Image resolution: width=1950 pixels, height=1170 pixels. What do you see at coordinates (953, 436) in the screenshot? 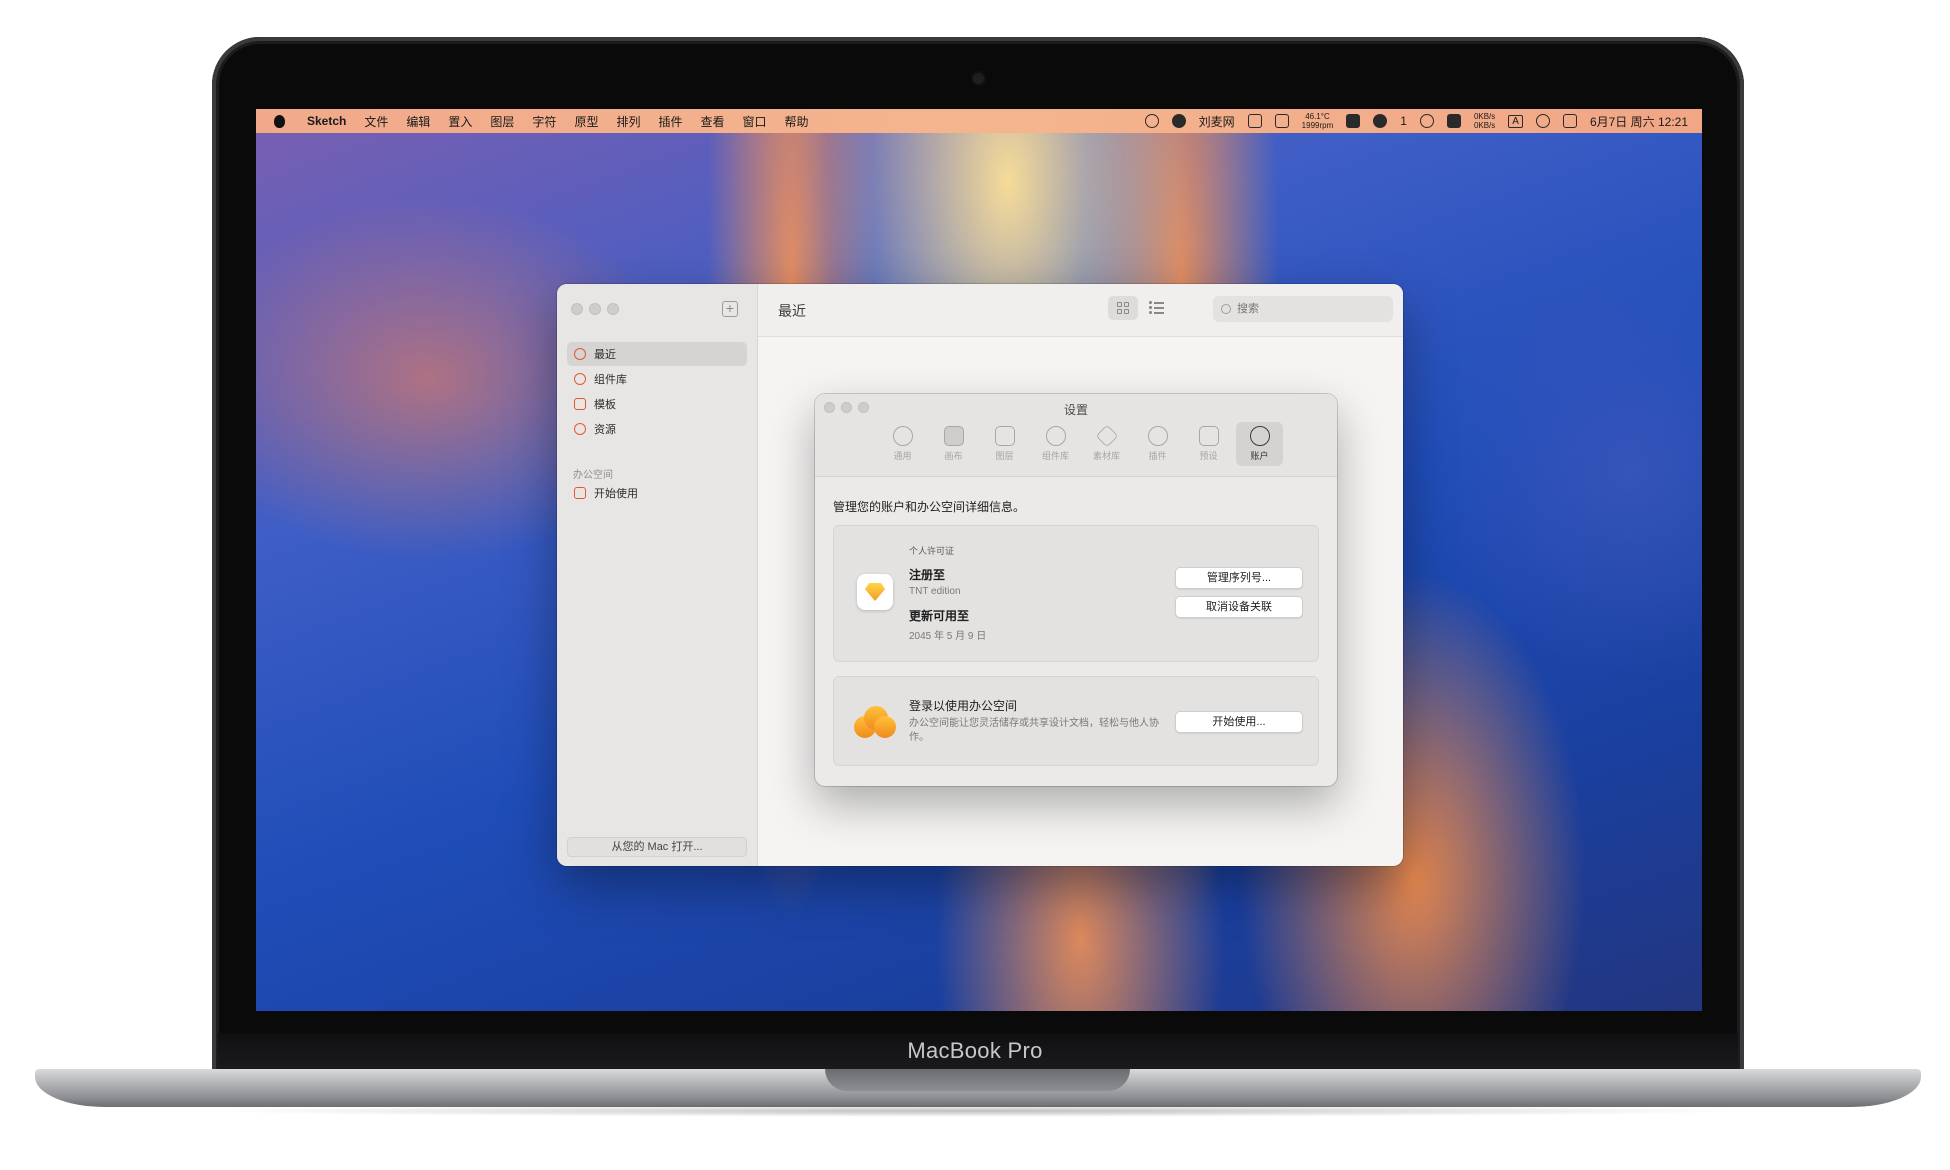
I see `canvas-icon` at bounding box center [953, 436].